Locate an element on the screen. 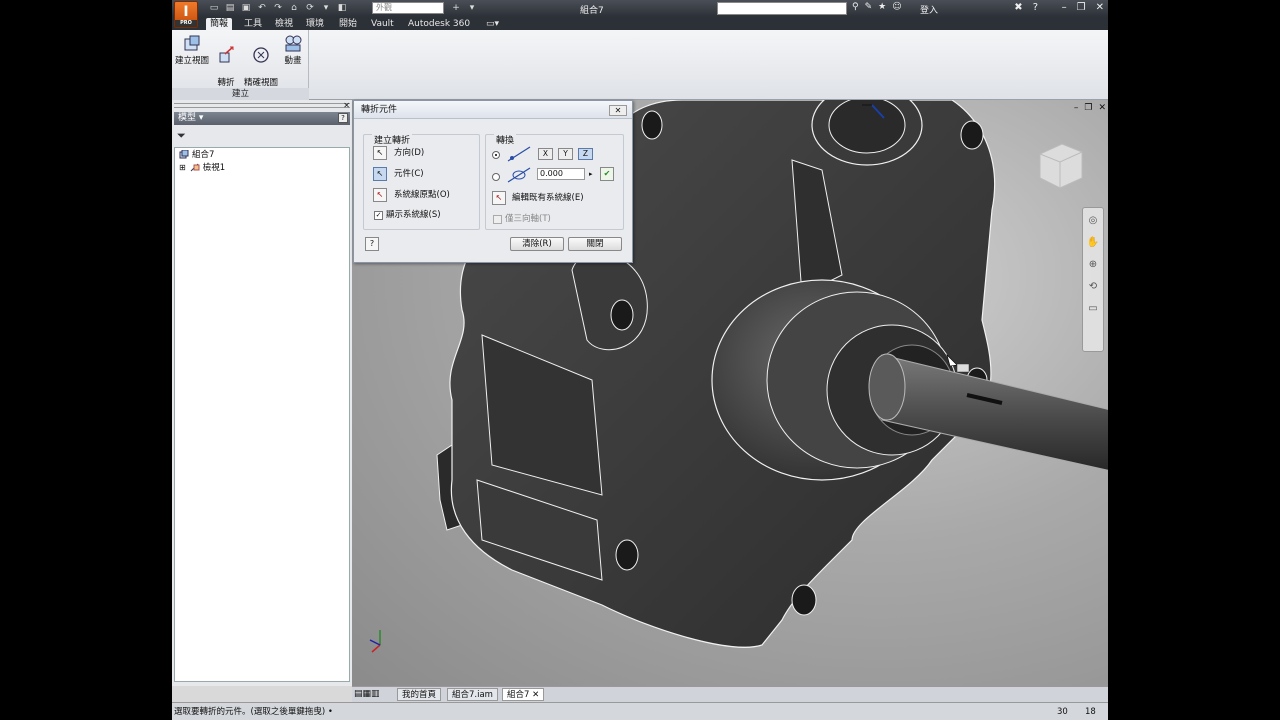  pan-icon: ✋ is located at coordinates (1093, 243).